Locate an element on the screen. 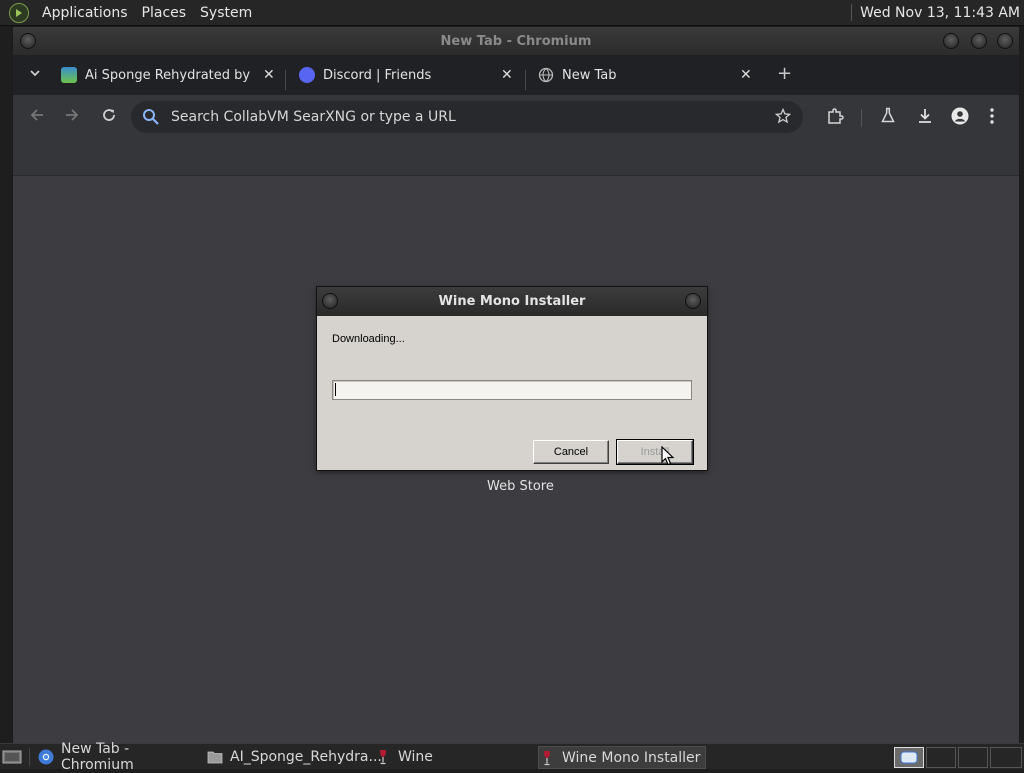 This screenshot has width=1024, height=773. places-menu: Places is located at coordinates (164, 13).